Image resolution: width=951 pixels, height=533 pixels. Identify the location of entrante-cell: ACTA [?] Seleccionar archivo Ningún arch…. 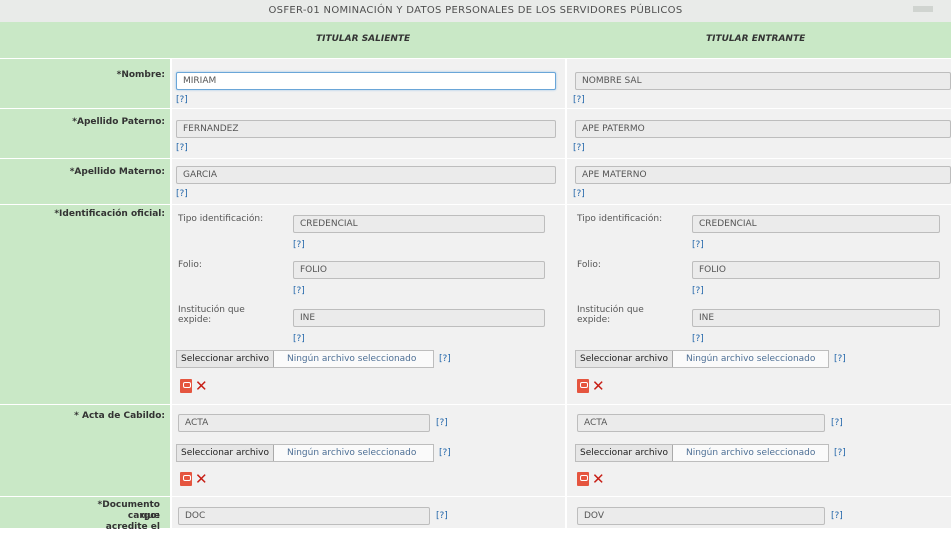
(759, 451).